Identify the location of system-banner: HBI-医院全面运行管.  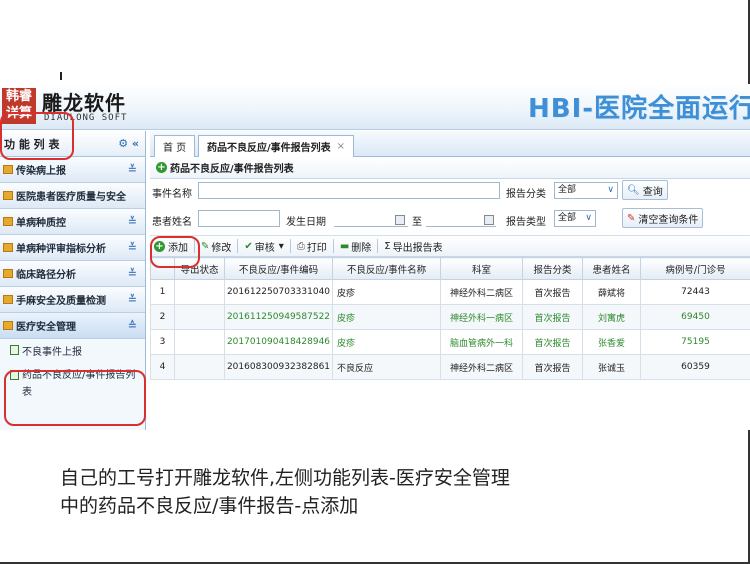
(639, 109).